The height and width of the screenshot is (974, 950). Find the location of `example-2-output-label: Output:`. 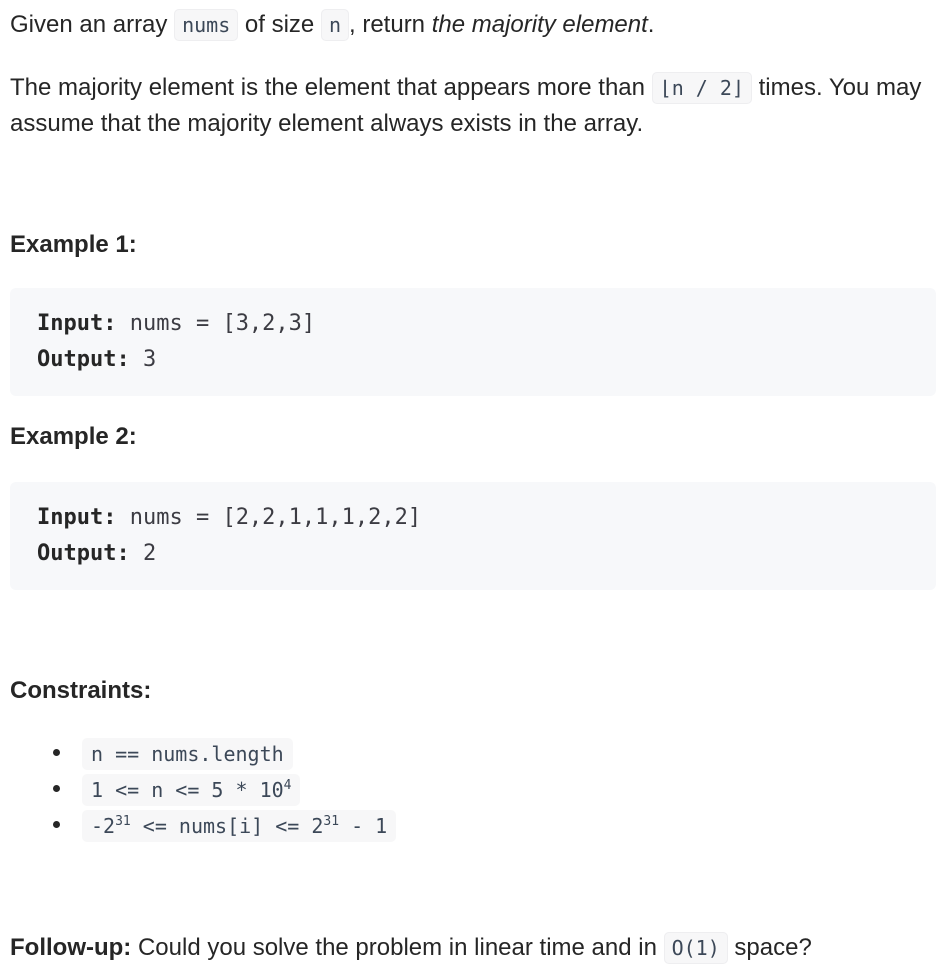

example-2-output-label: Output: is located at coordinates (83, 553).